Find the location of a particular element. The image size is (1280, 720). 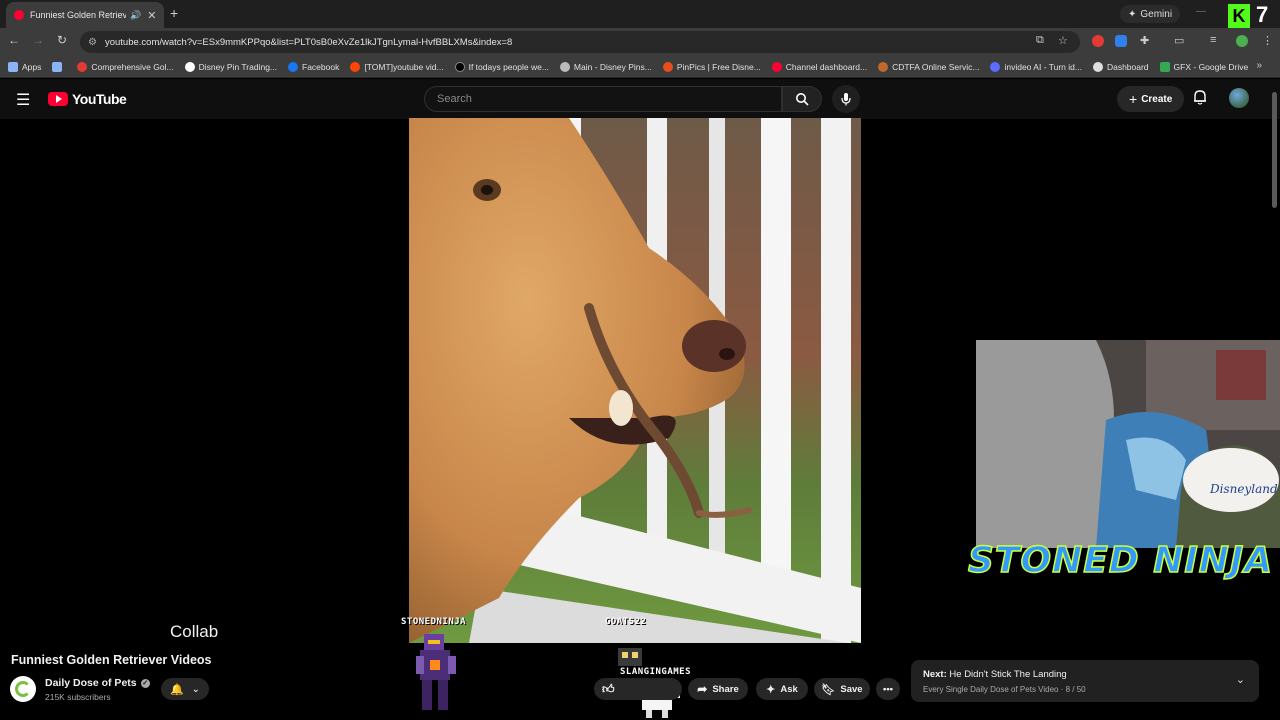

chevron-down-icon: ⌄ is located at coordinates (1240, 679).